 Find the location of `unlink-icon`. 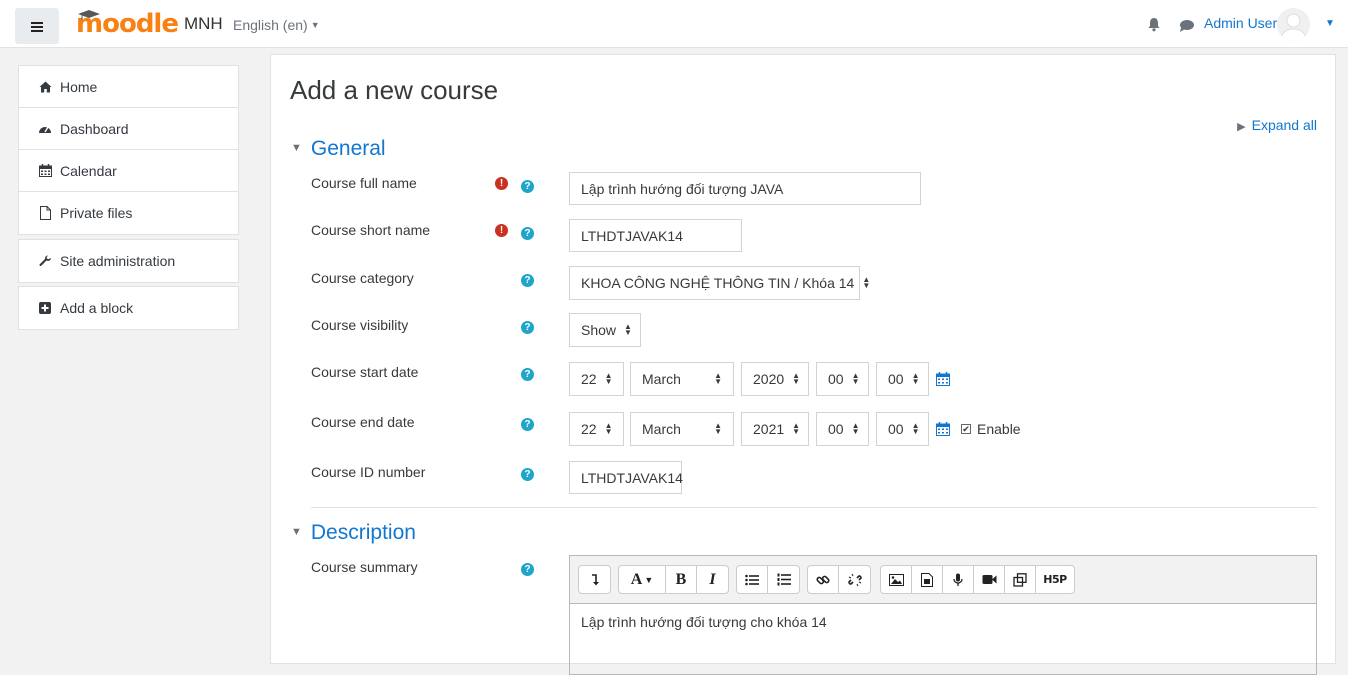

unlink-icon is located at coordinates (854, 579).